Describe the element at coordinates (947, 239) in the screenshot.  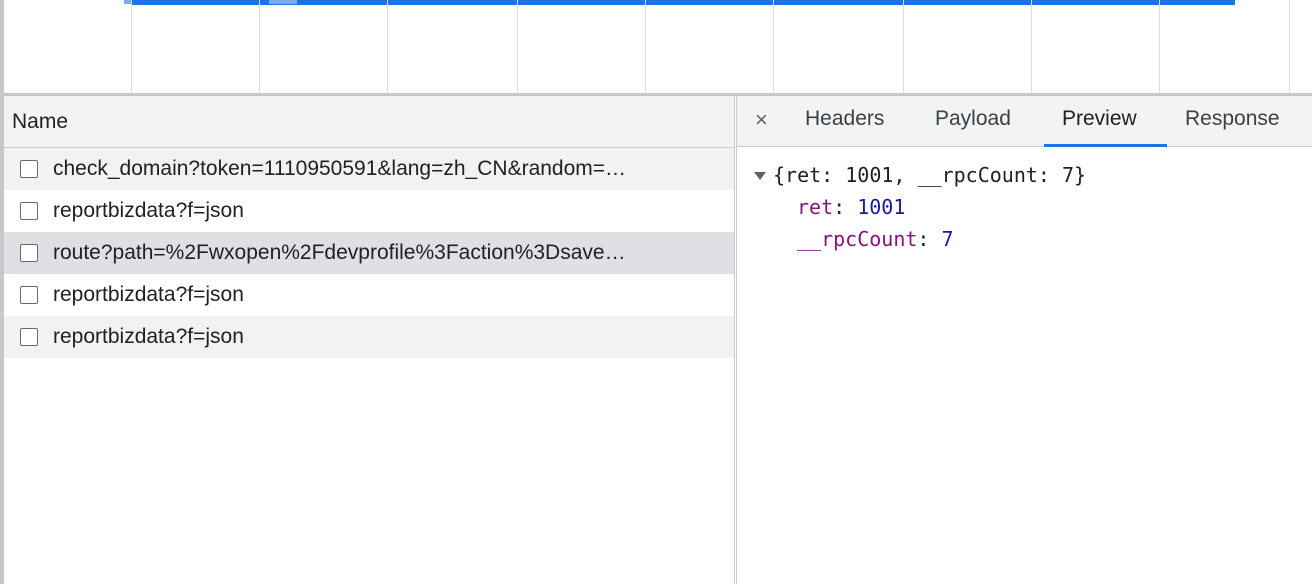
I see `json-value: 7` at that location.